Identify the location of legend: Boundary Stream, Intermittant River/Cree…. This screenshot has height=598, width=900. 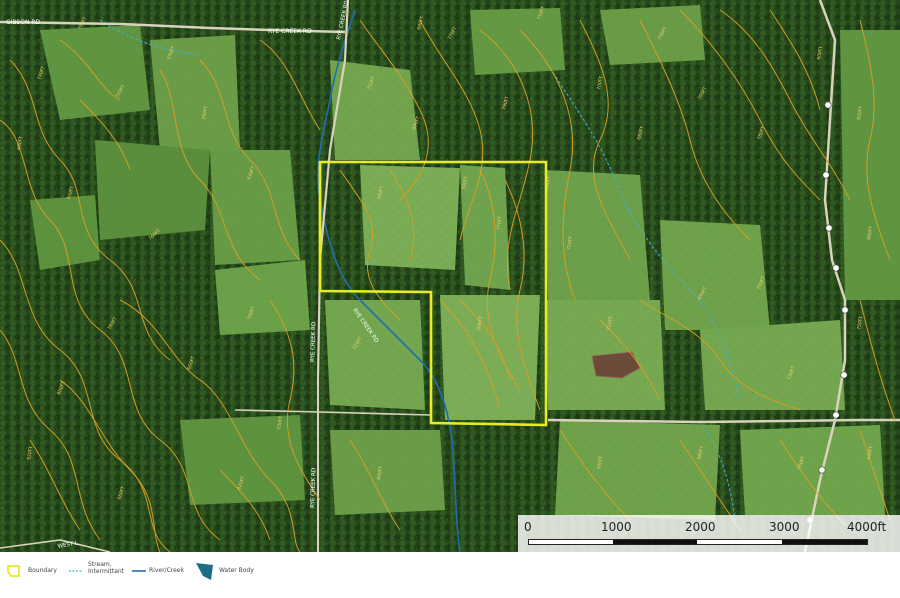
(450, 575).